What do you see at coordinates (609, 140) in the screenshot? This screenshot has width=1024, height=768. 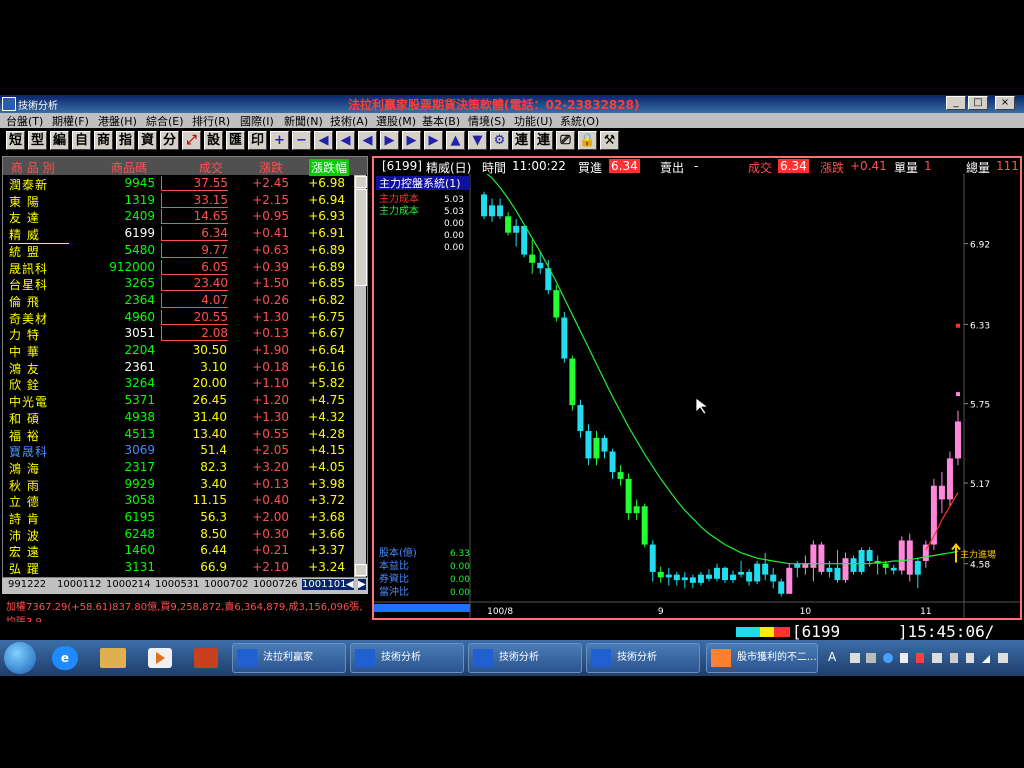 I see `toolbar-button-27: ⚒` at bounding box center [609, 140].